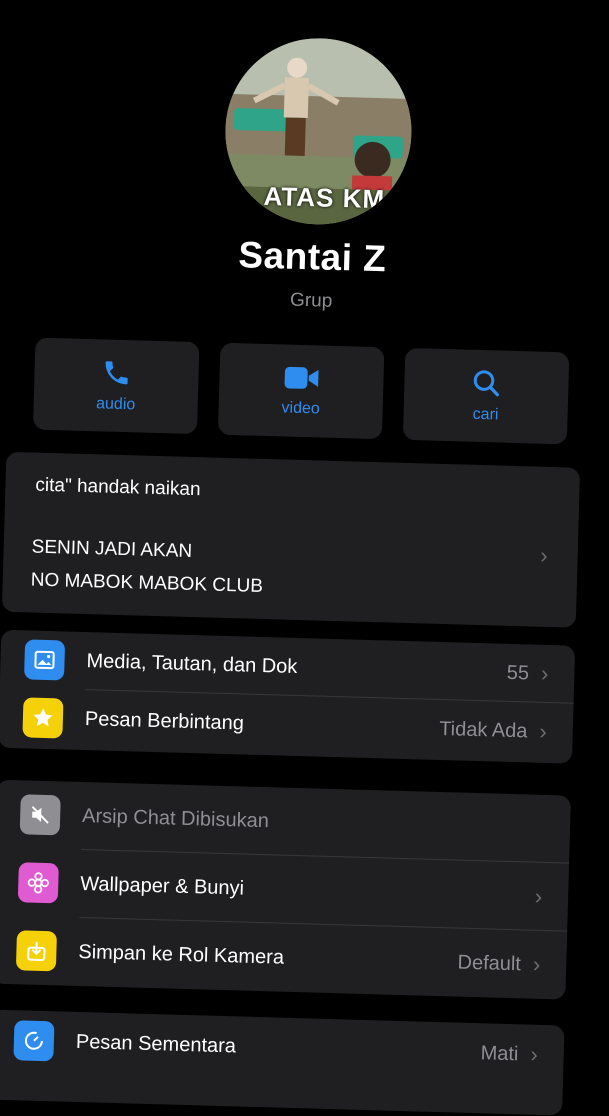 The image size is (609, 1116). What do you see at coordinates (268, 957) in the screenshot?
I see `row-label: Simpan ke Rol Kamera` at bounding box center [268, 957].